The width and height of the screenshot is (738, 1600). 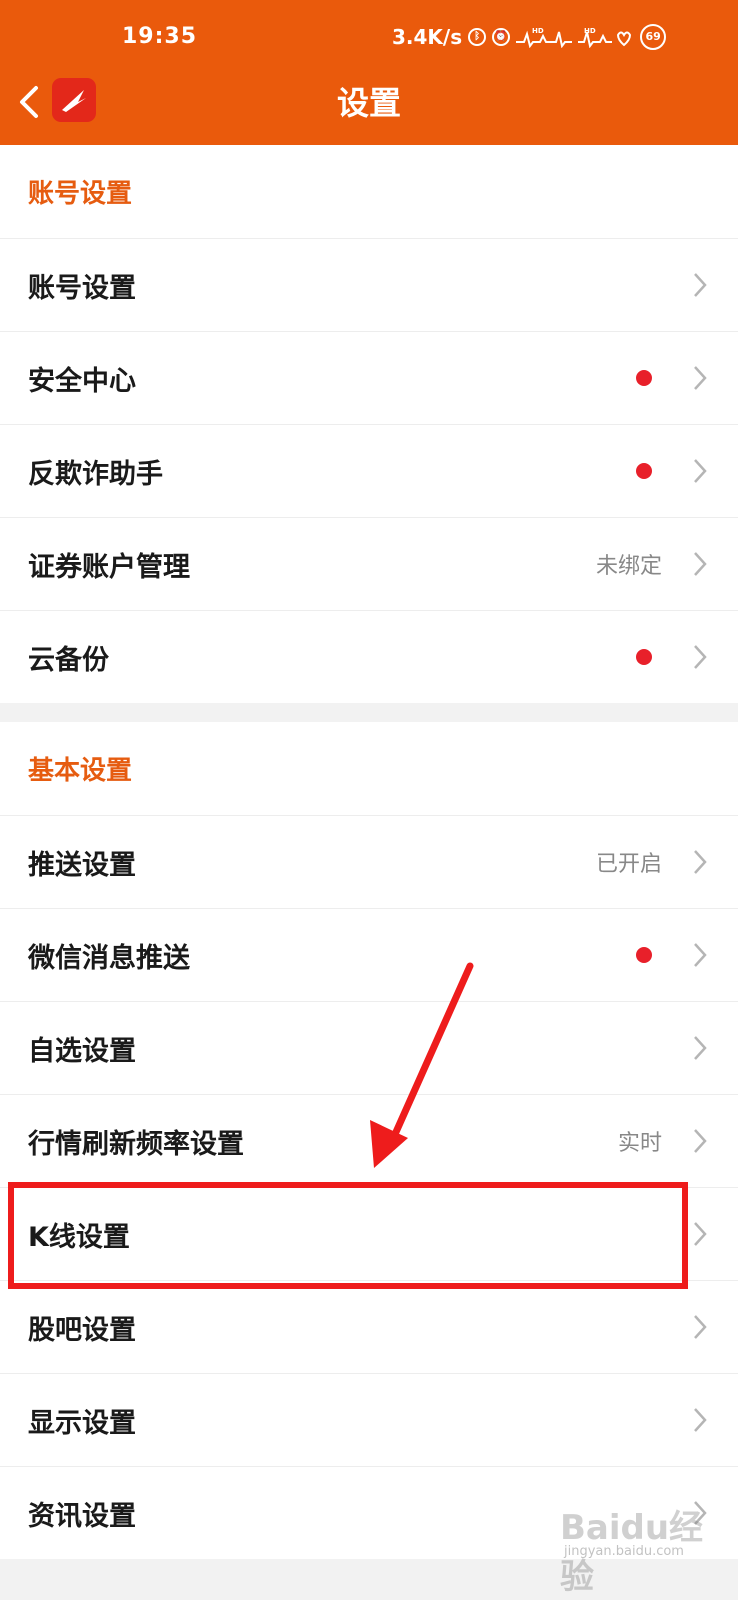 What do you see at coordinates (95, 474) in the screenshot?
I see `settings-item-label: 反欺诈助手` at bounding box center [95, 474].